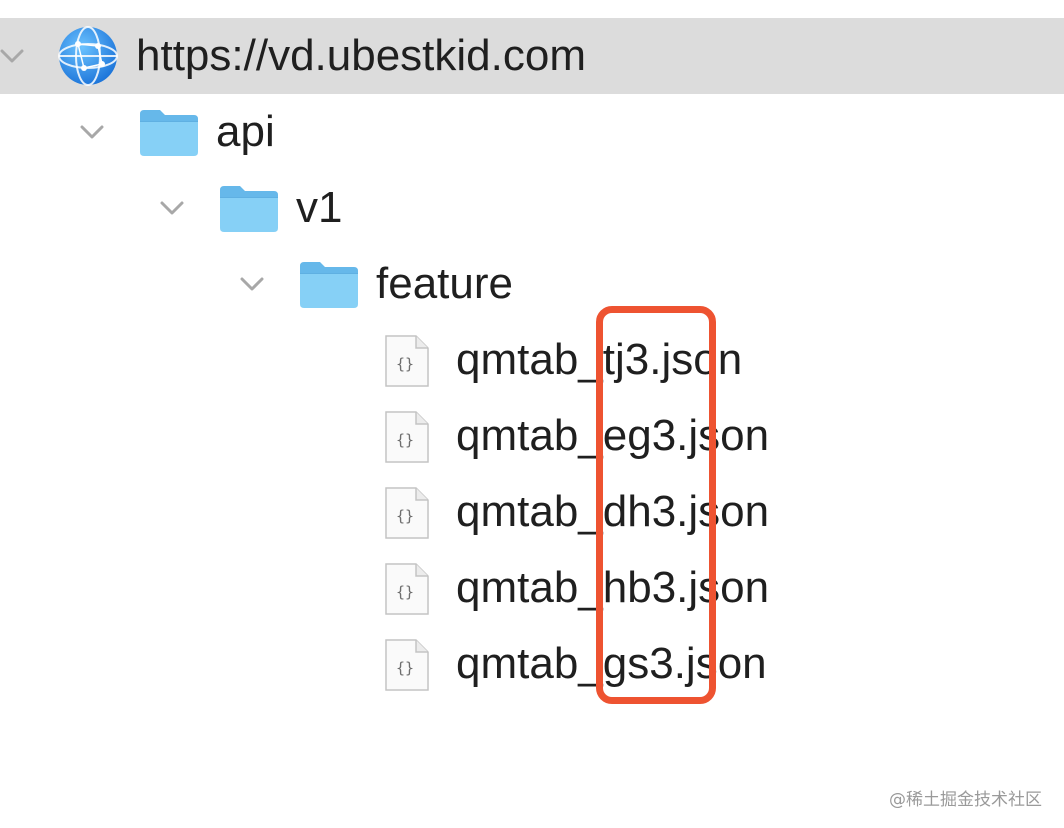 Image resolution: width=1064 pixels, height=828 pixels. What do you see at coordinates (613, 511) in the screenshot?
I see `tree-label-file: qmtab_dh3.json` at bounding box center [613, 511].